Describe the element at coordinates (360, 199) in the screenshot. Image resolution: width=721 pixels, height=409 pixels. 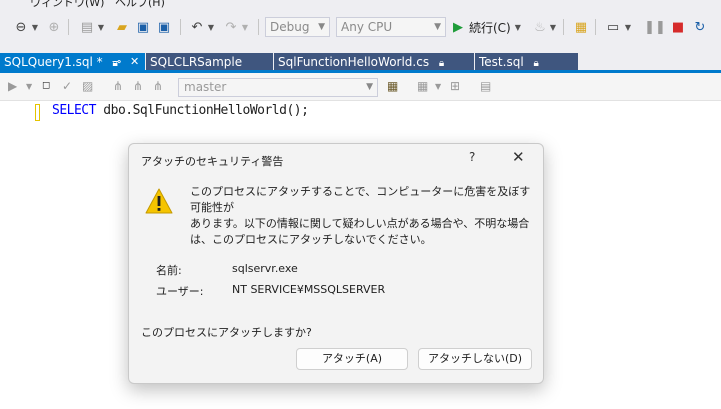
I see `warning-message-line: このプロセスにアタッチすることで、コンピューターに危害を及ぼす可能性が` at that location.